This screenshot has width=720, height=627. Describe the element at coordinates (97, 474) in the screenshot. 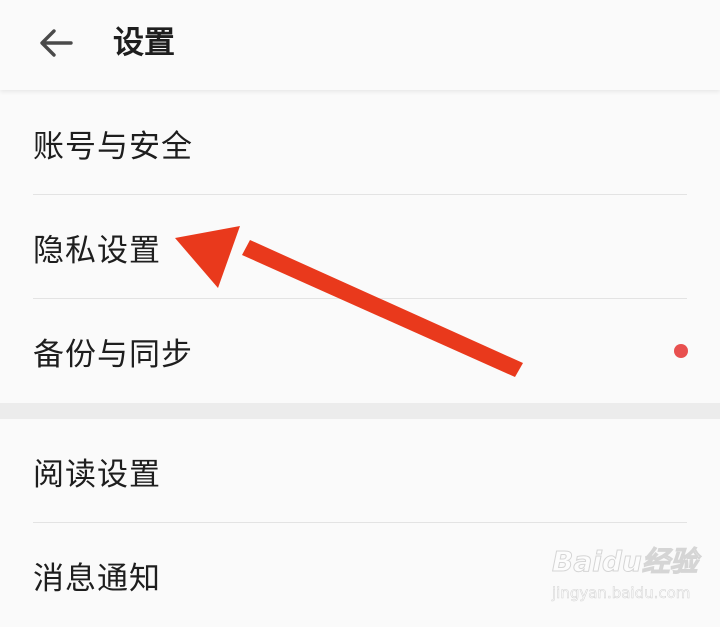

I see `settings-item-label: 阅读设置` at that location.